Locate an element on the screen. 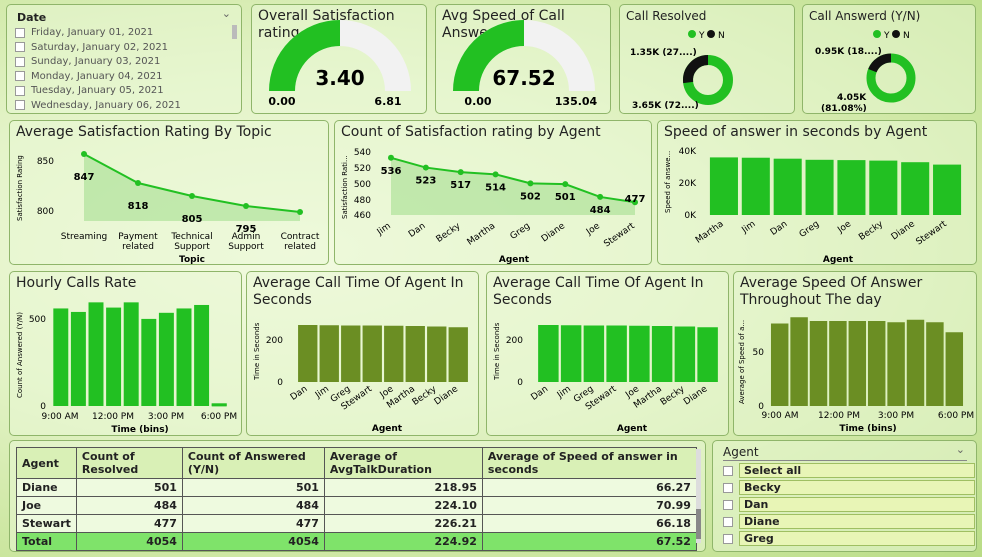  data-label: 847 is located at coordinates (84, 177).